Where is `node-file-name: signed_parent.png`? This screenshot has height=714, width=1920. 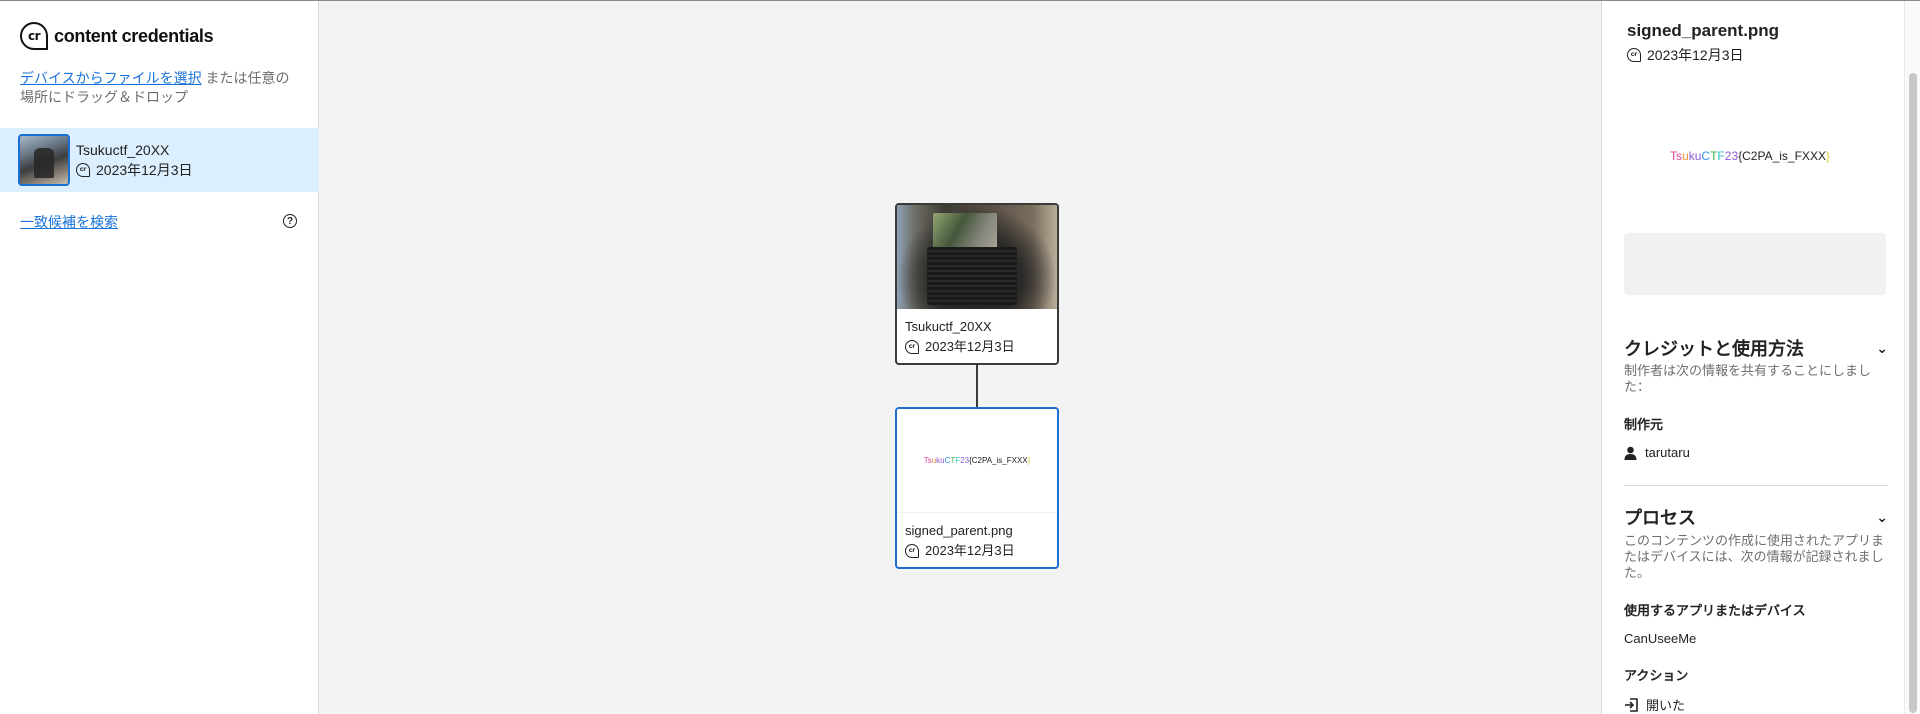
node-file-name: signed_parent.png is located at coordinates (959, 530).